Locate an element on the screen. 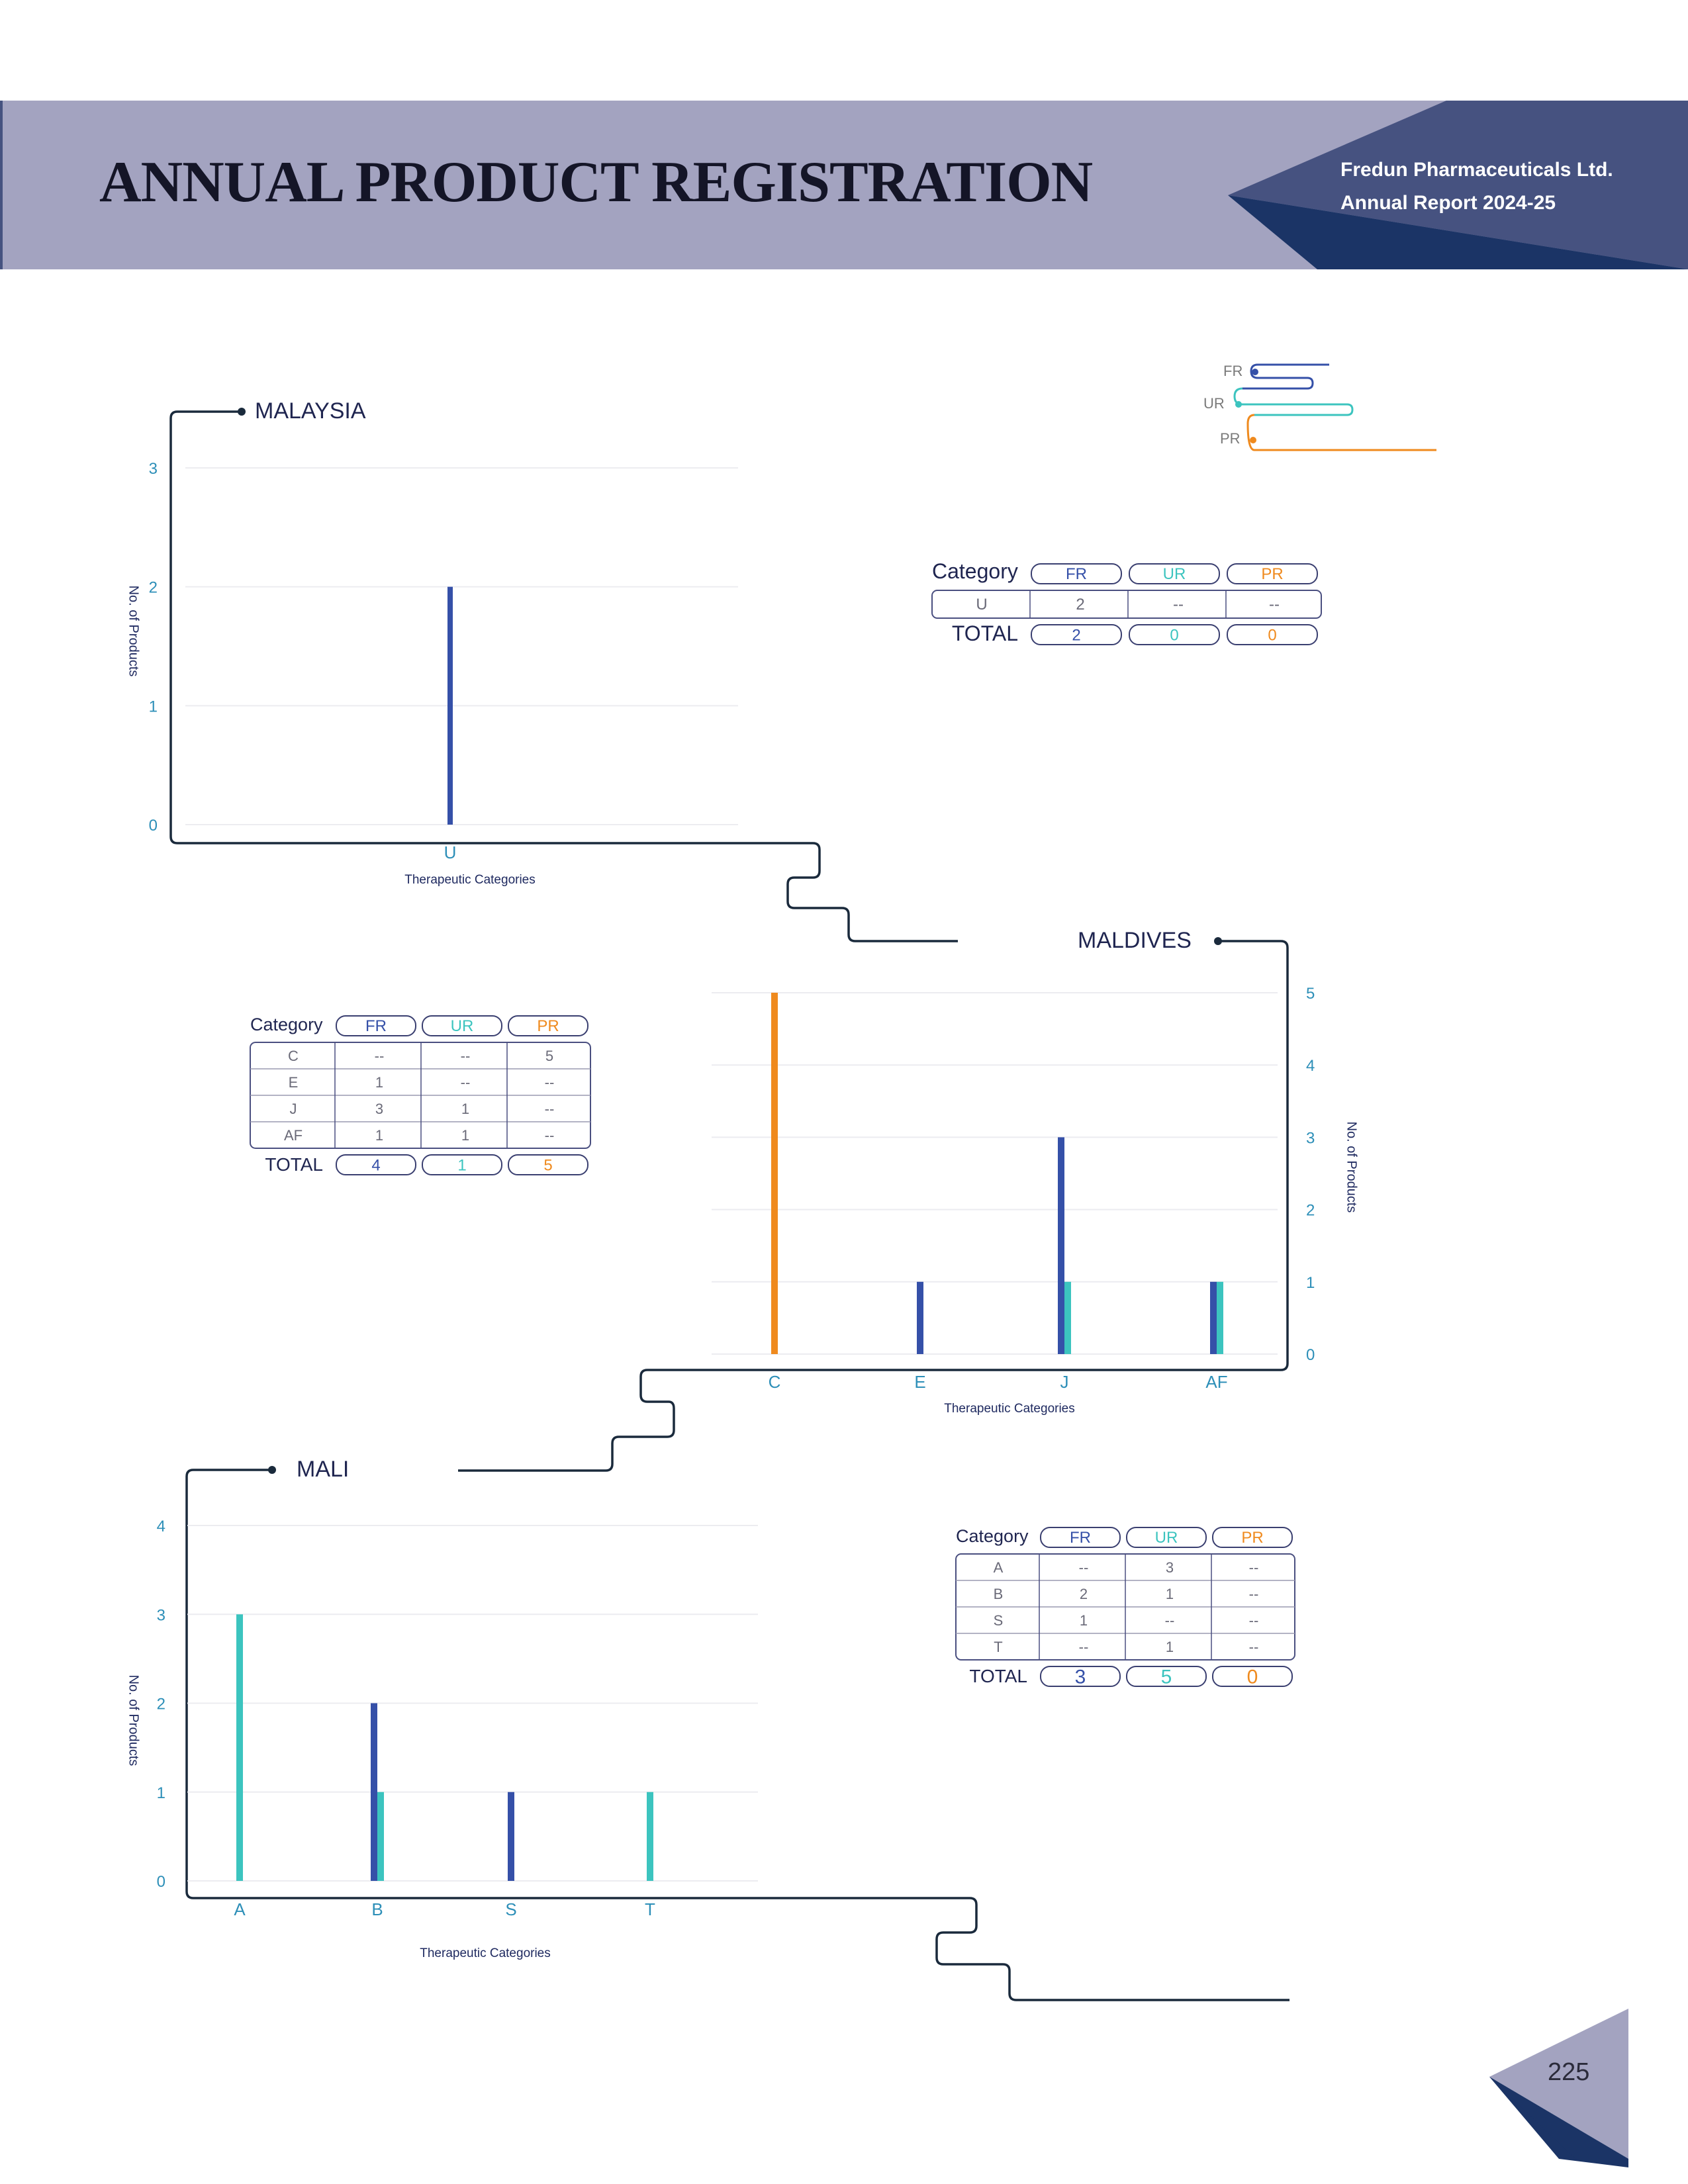  mali-table-cell: B is located at coordinates (999, 1594).